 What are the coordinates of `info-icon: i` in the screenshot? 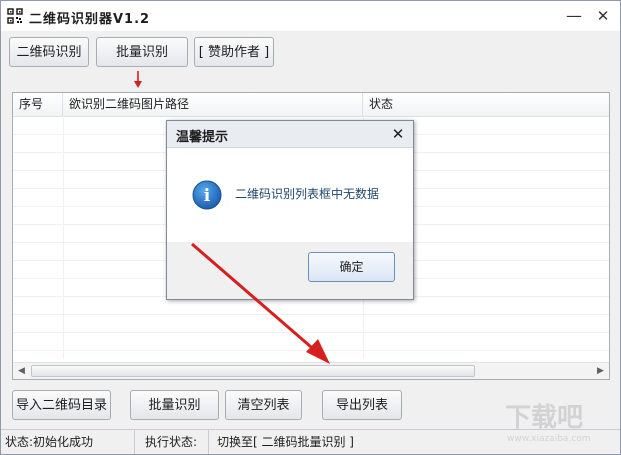 It's located at (207, 195).